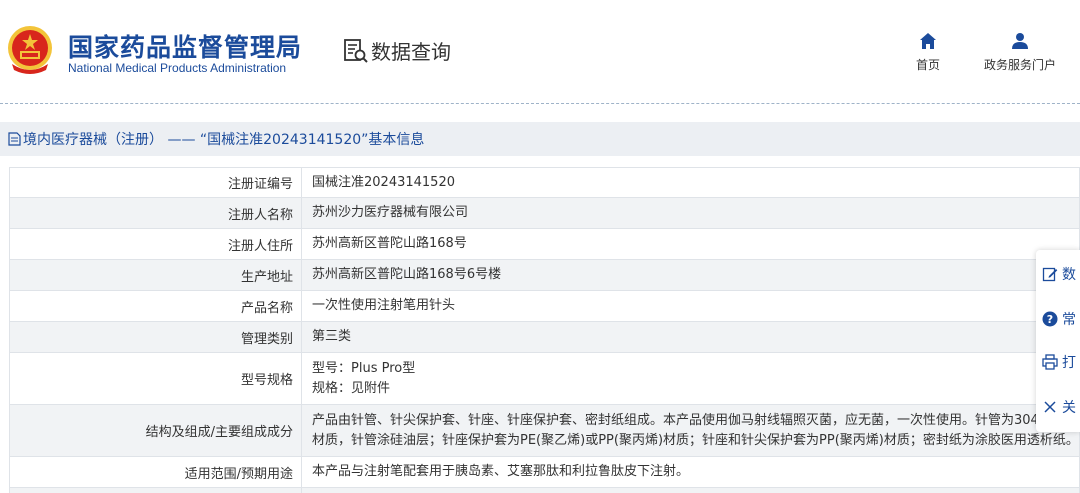 This screenshot has width=1080, height=493. Describe the element at coordinates (1069, 408) in the screenshot. I see `tool-close-label: 关` at that location.